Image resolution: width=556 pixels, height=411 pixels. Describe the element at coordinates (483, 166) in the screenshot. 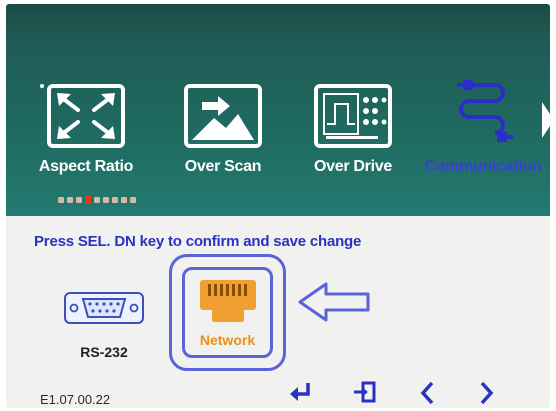

I see `menu-item-label: Communication` at that location.